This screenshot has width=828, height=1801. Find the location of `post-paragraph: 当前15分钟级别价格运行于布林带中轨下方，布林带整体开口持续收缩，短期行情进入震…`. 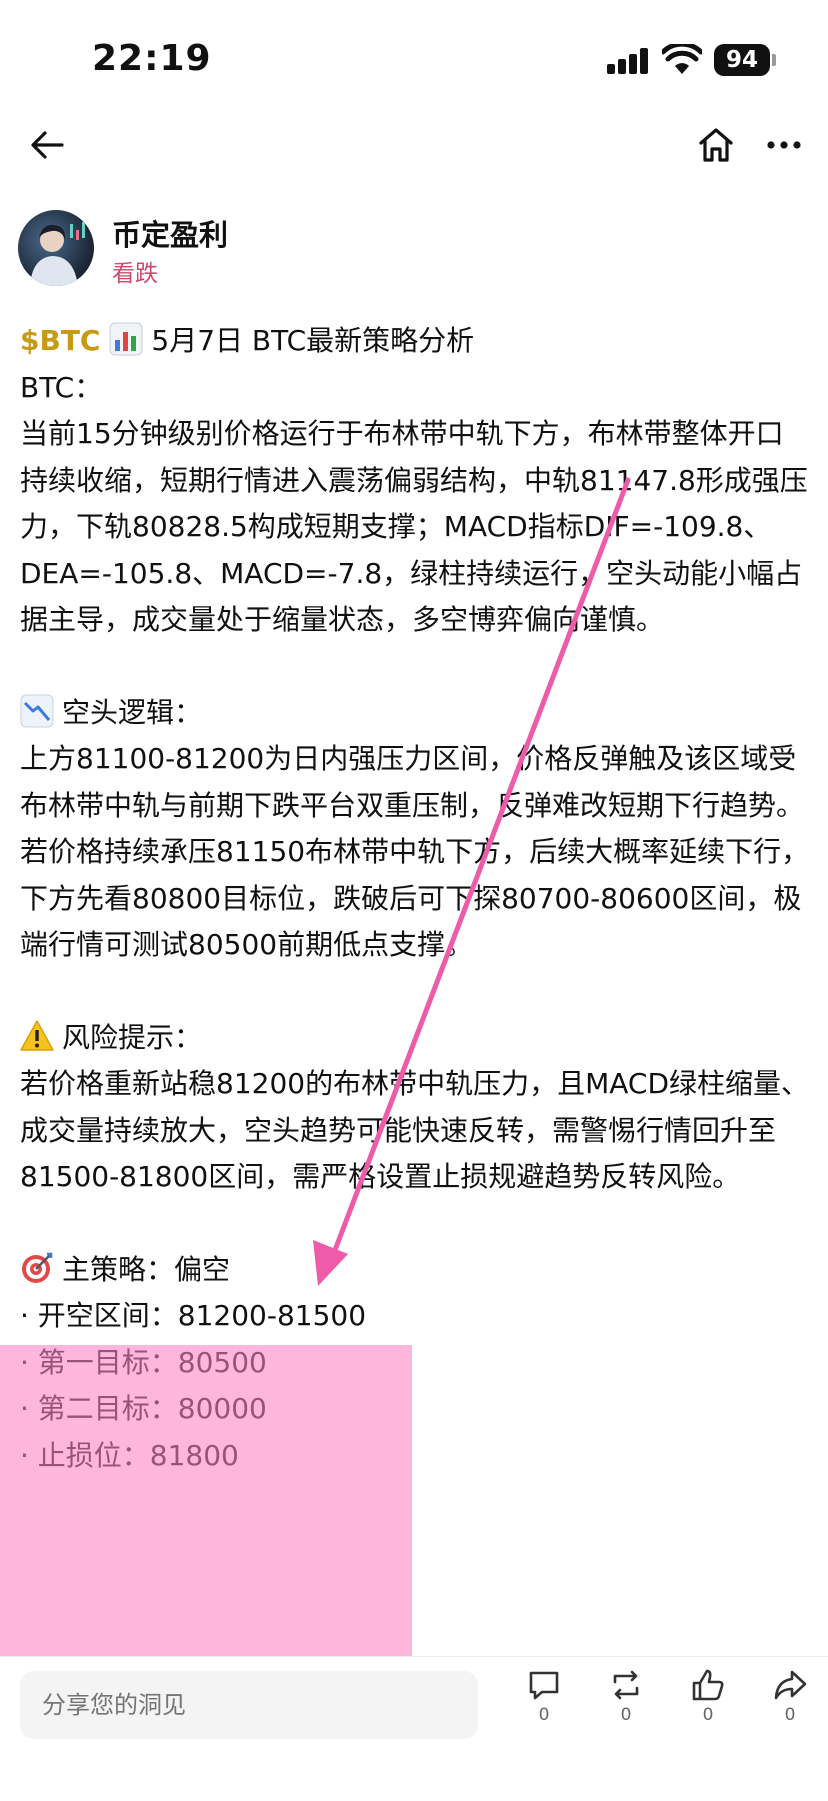

post-paragraph: 当前15分钟级别价格运行于布林带中轨下方，布林带整体开口持续收缩，短期行情进入震… is located at coordinates (414, 526).